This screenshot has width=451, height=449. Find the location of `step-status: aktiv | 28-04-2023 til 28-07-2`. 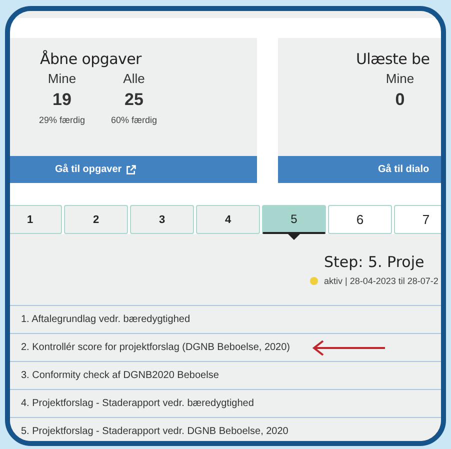

step-status: aktiv | 28-04-2023 til 28-07-2 is located at coordinates (381, 281).